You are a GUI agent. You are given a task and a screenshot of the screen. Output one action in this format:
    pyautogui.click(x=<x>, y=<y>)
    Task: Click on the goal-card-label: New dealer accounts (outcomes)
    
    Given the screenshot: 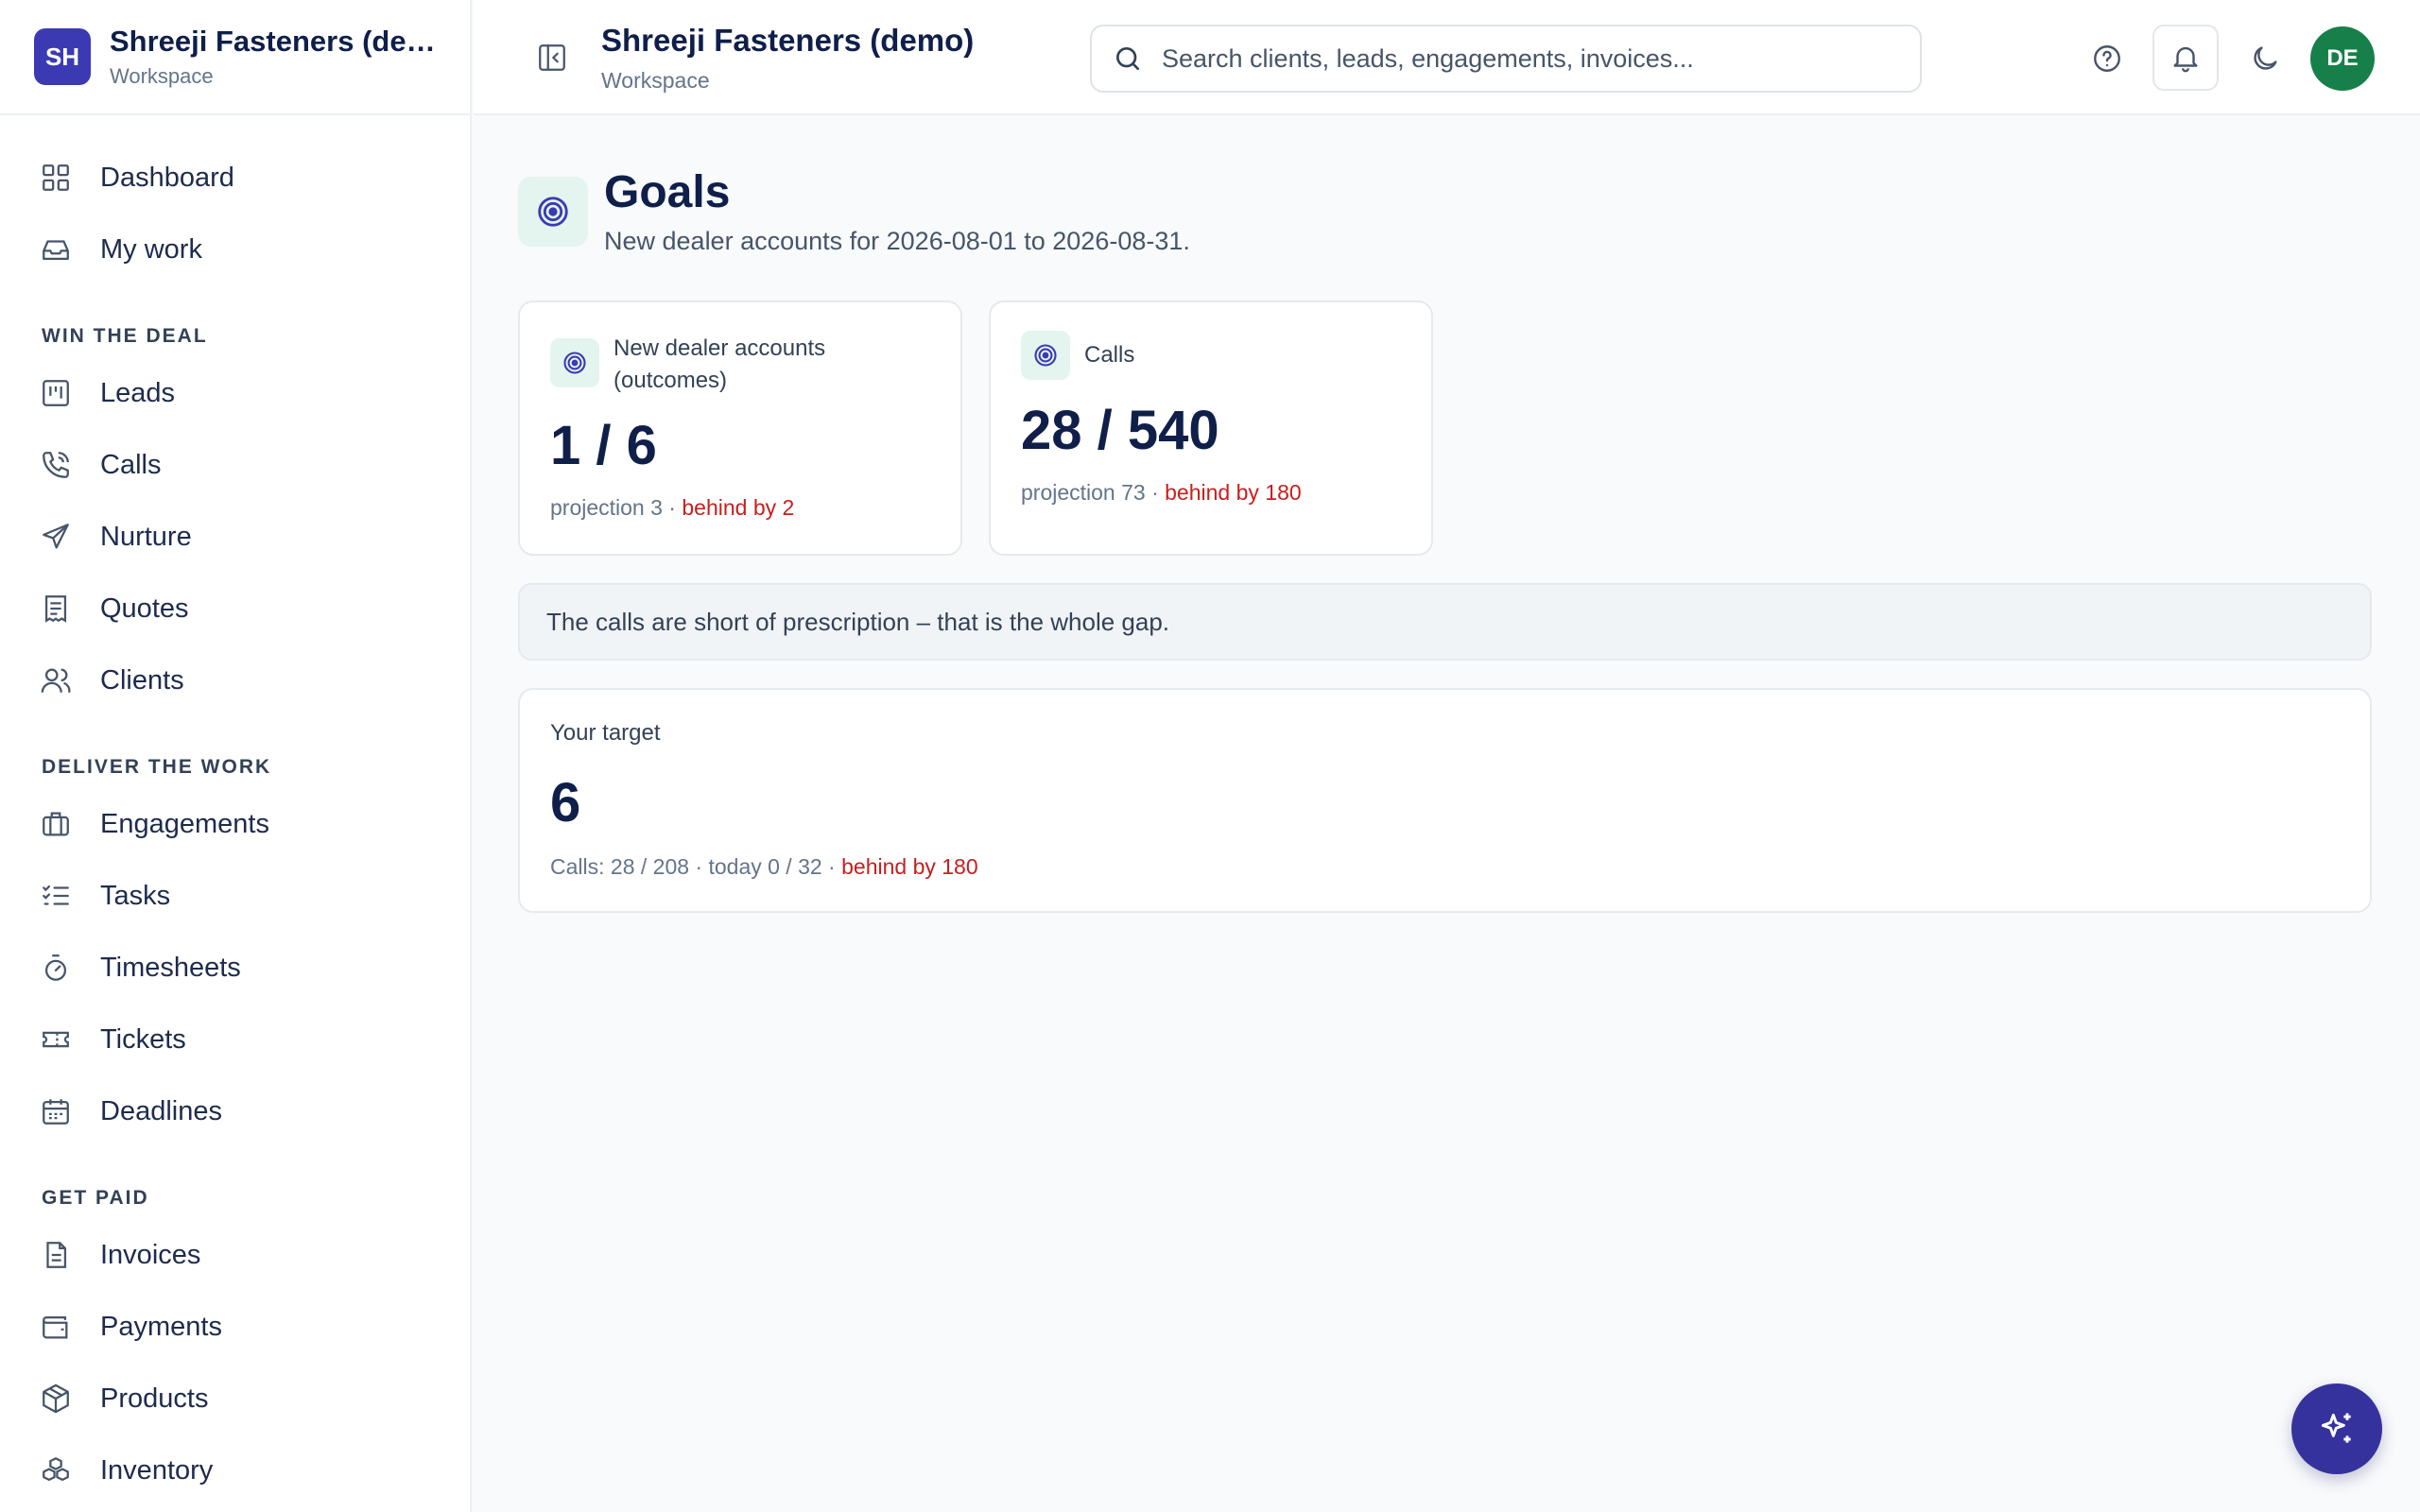 What is the action you would take?
    pyautogui.click(x=719, y=365)
    